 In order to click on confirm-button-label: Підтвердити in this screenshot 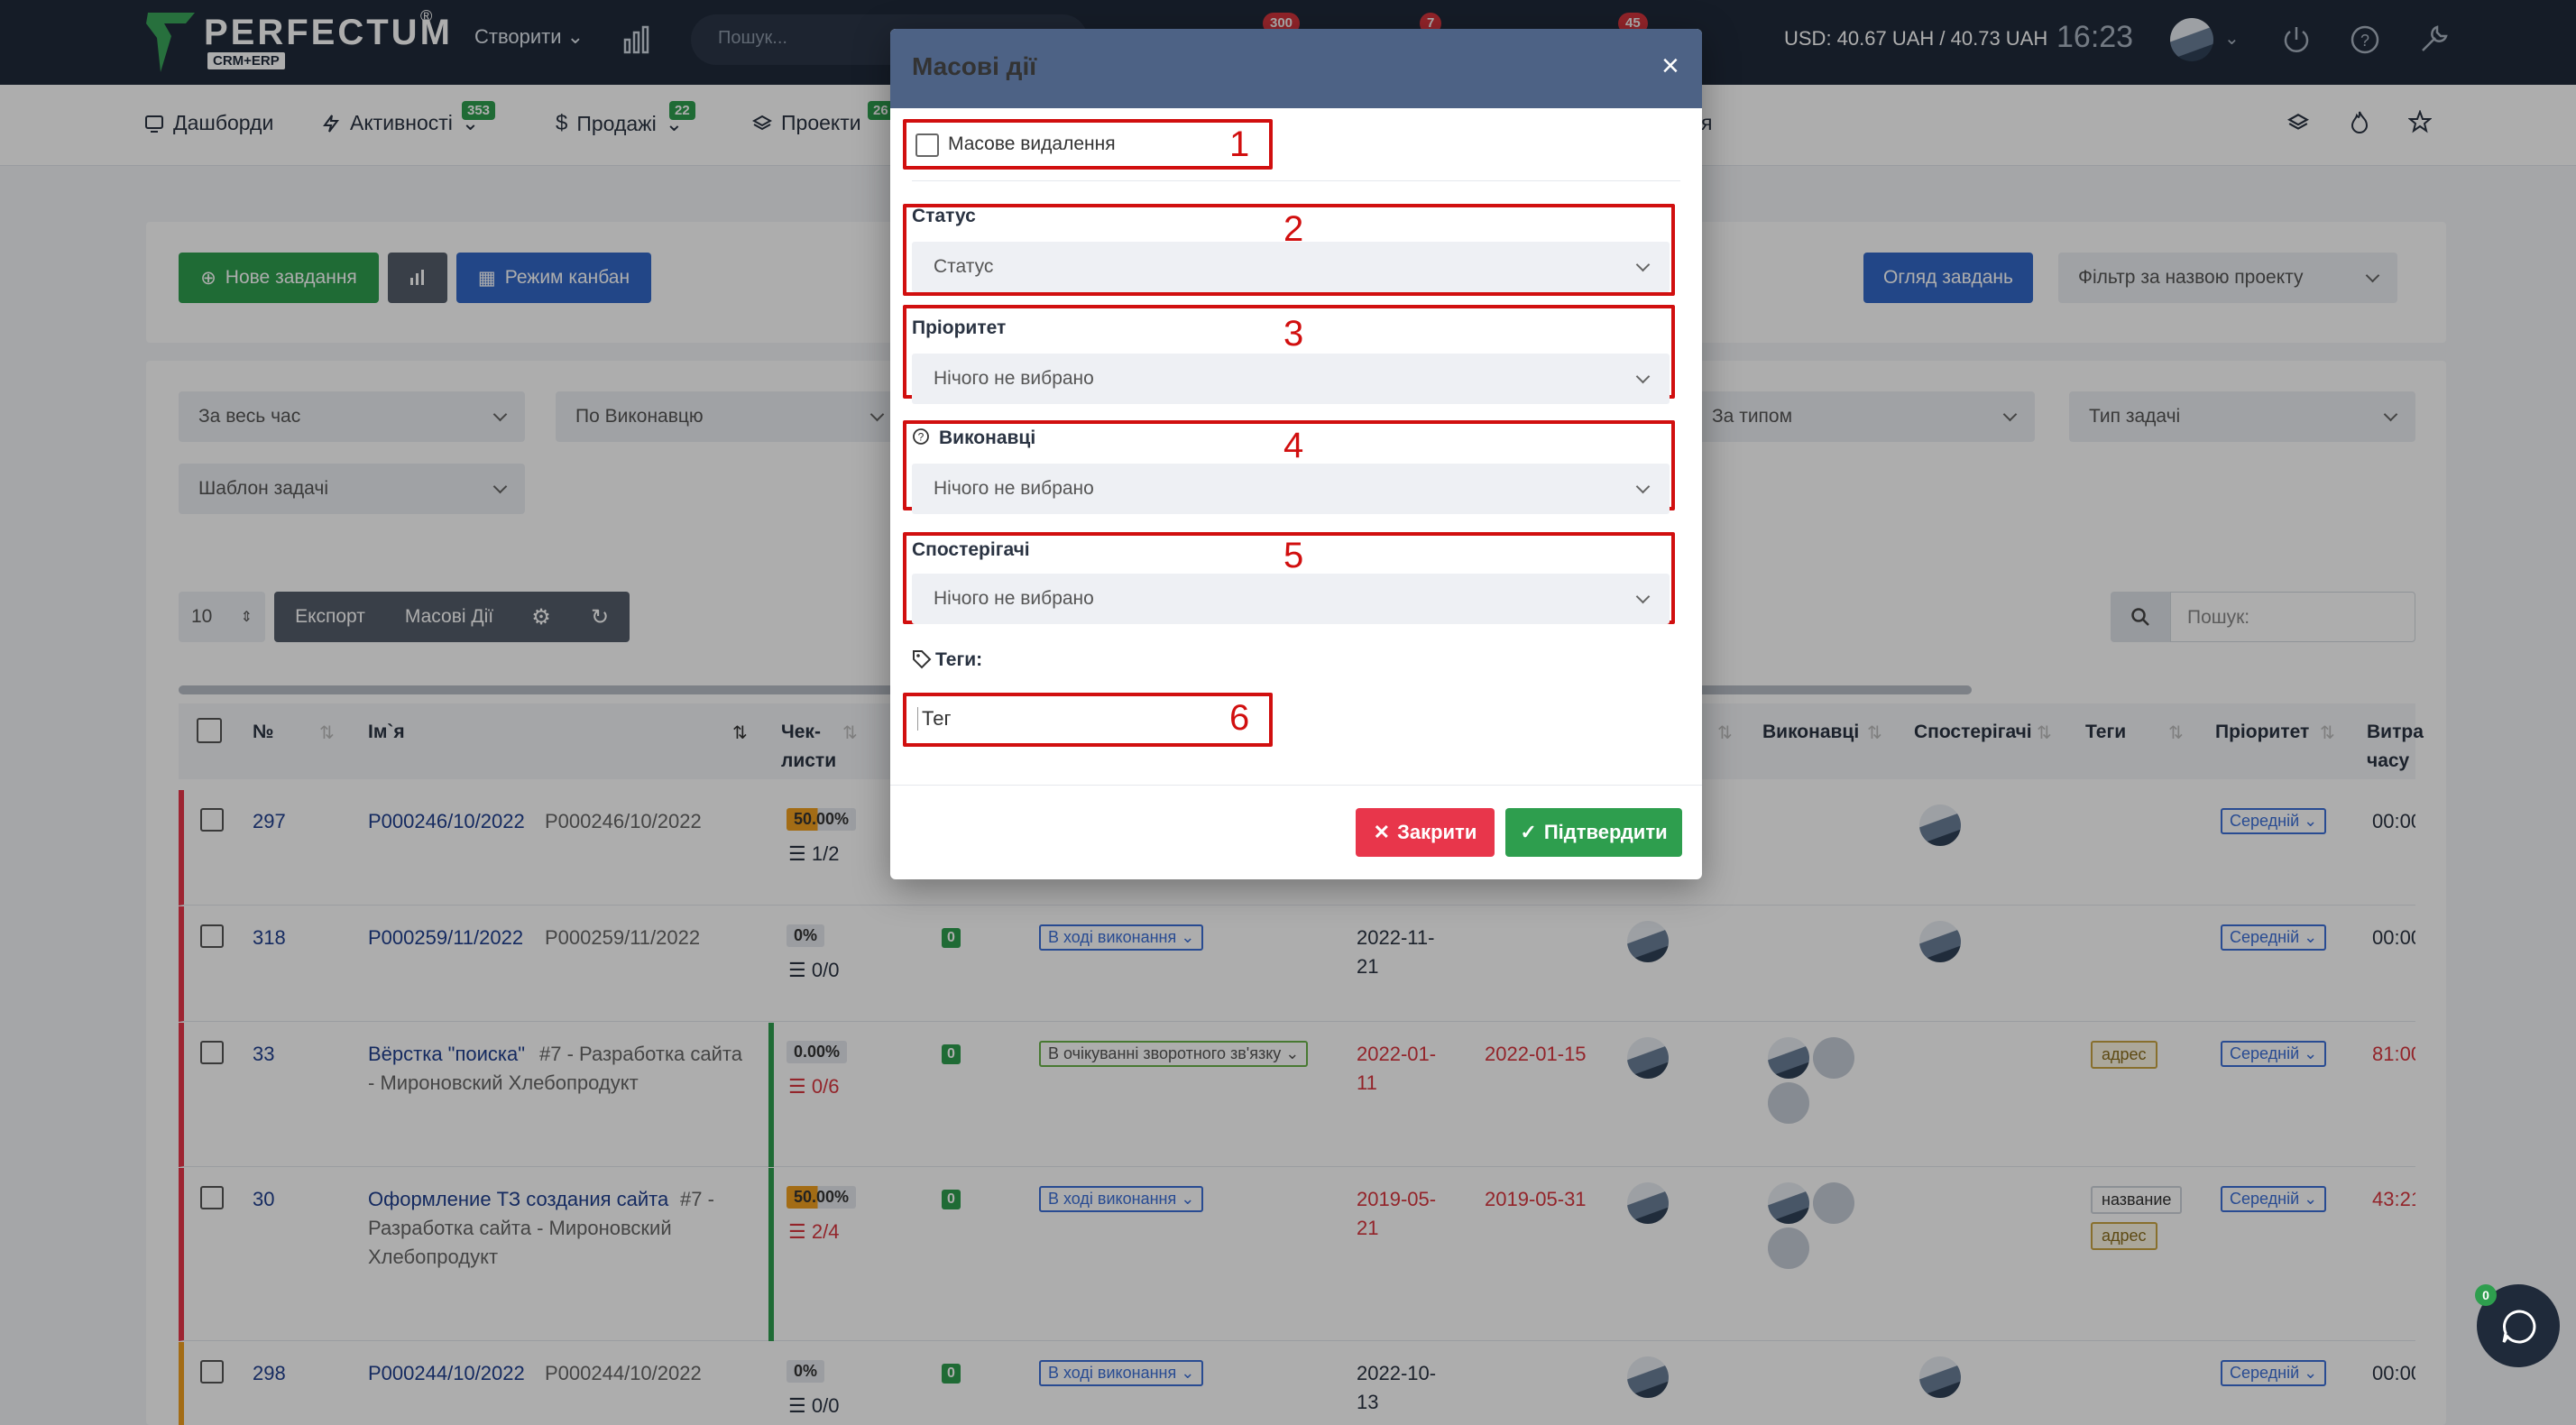, I will do `click(1606, 832)`.